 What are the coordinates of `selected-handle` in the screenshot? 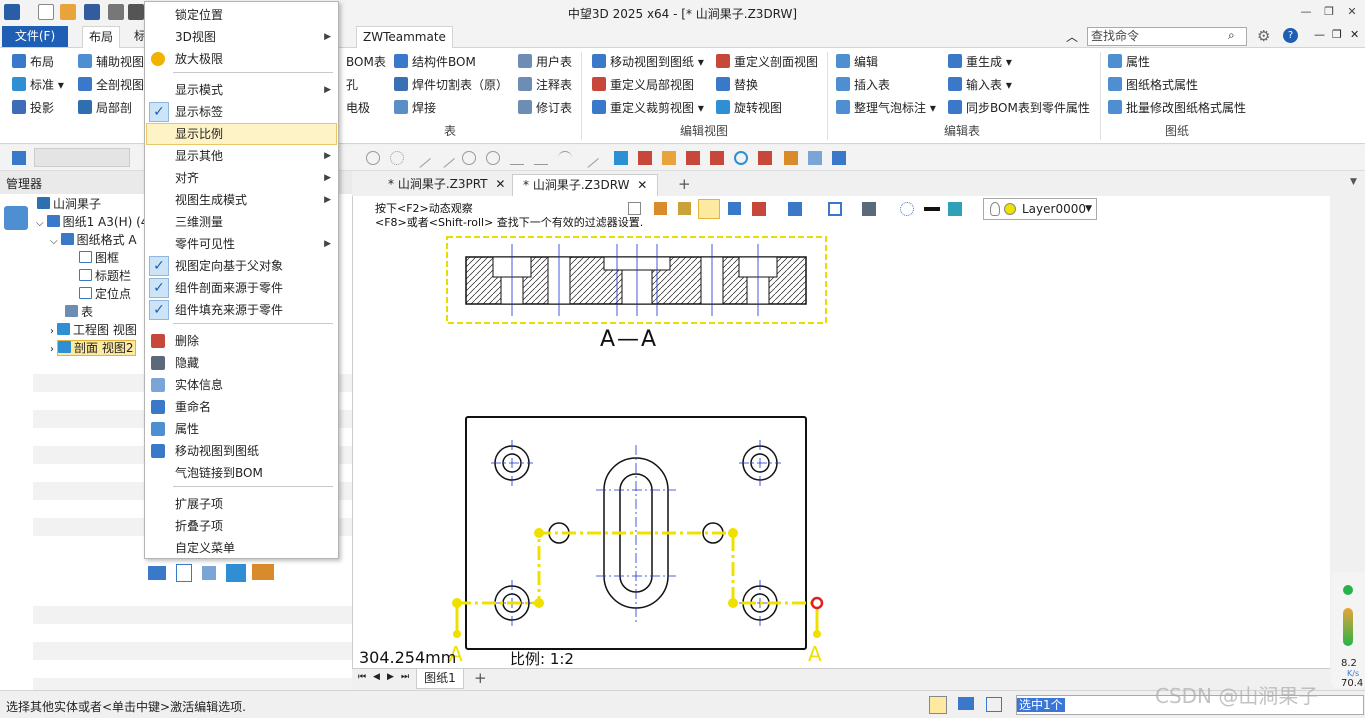 It's located at (817, 603).